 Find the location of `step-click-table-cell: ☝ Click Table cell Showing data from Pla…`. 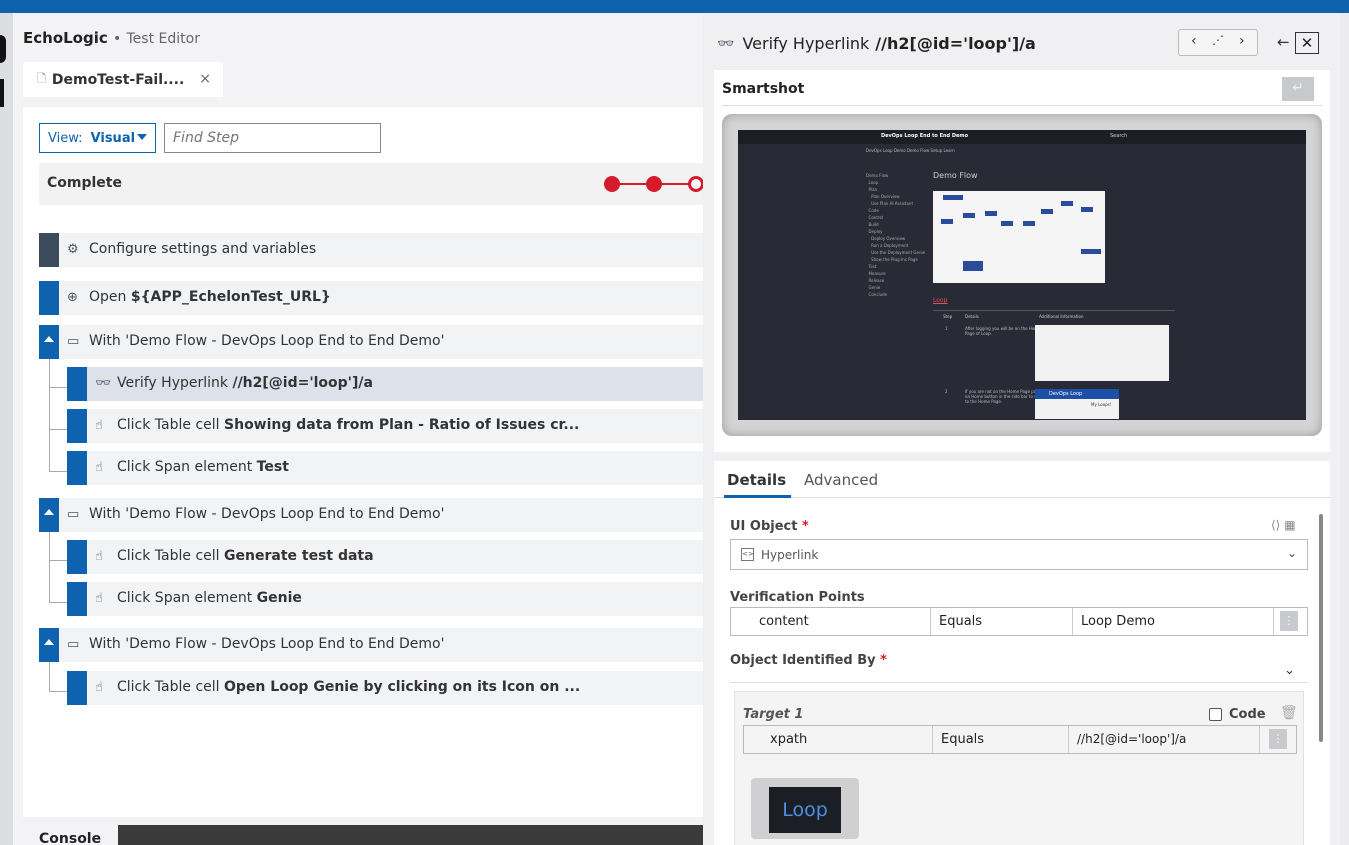

step-click-table-cell: ☝ Click Table cell Showing data from Pla… is located at coordinates (385, 426).